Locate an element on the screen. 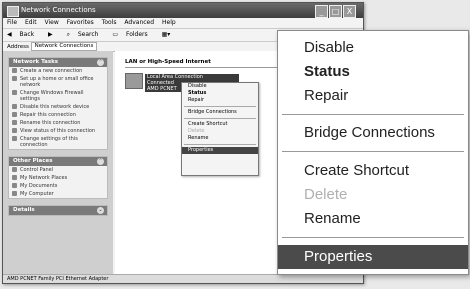 This screenshot has width=470, height=289. home-network-icon is located at coordinates (14, 78).